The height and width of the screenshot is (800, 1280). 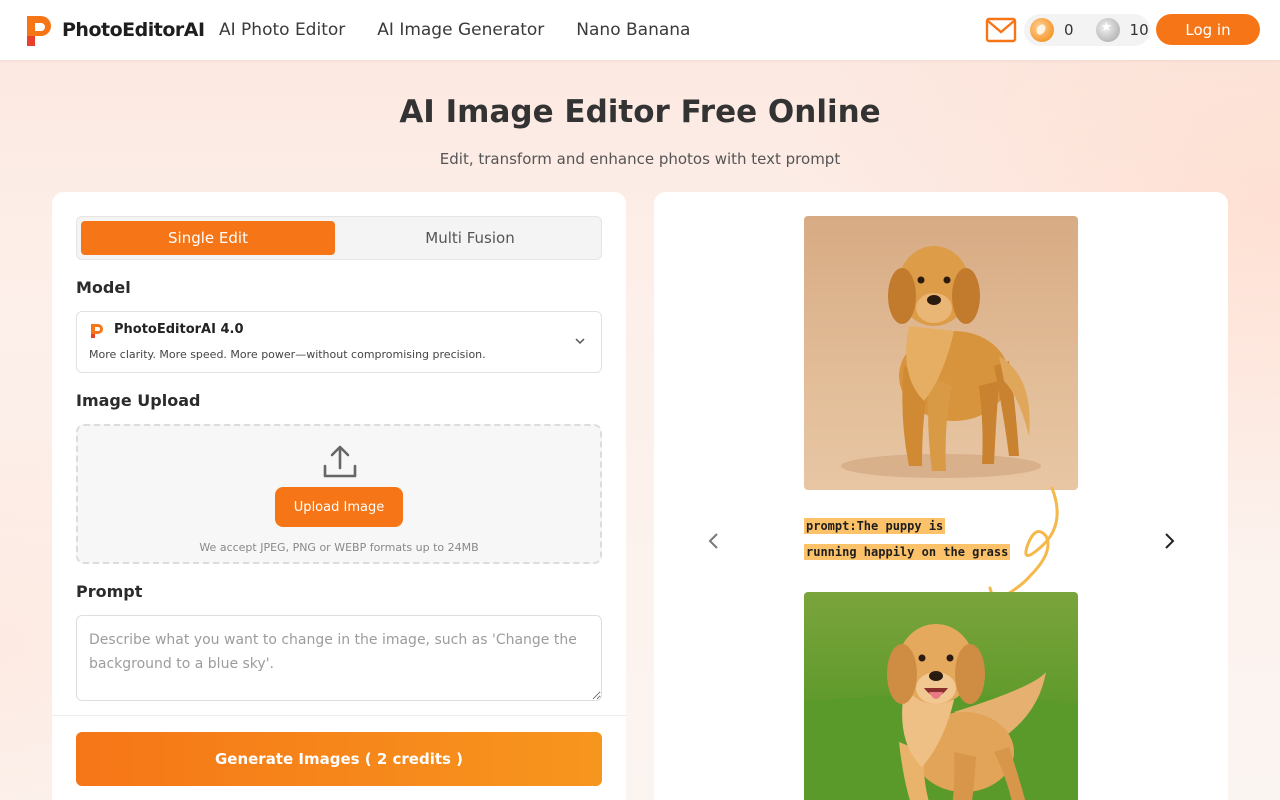 What do you see at coordinates (1208, 29) in the screenshot?
I see `login-button: Log in` at bounding box center [1208, 29].